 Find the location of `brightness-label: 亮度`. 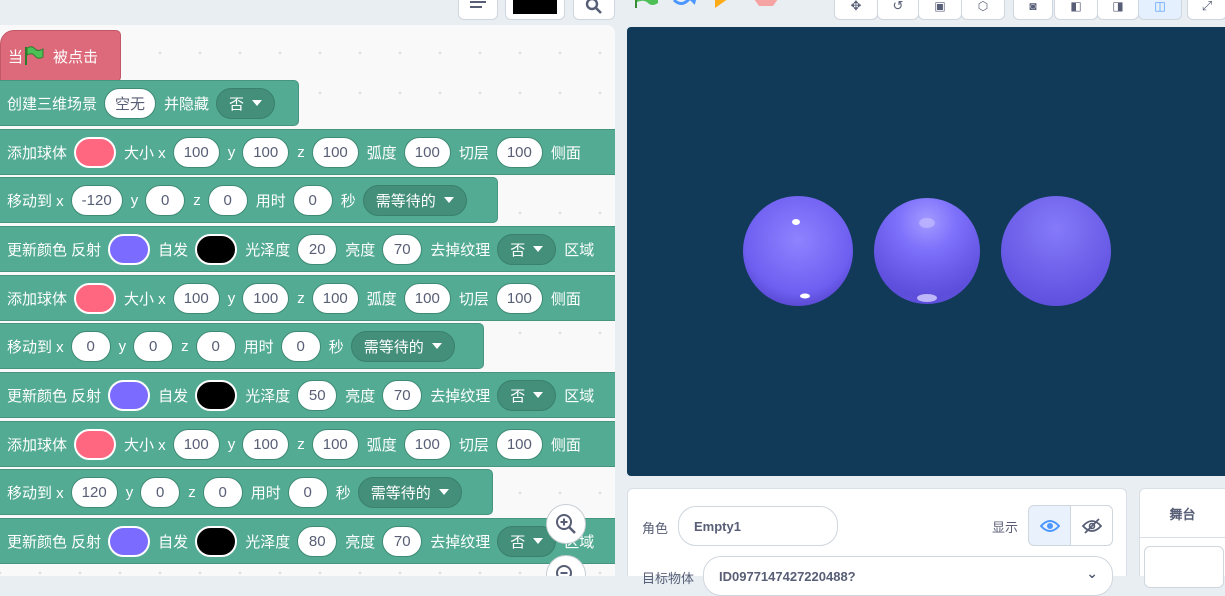

brightness-label: 亮度 is located at coordinates (360, 542).